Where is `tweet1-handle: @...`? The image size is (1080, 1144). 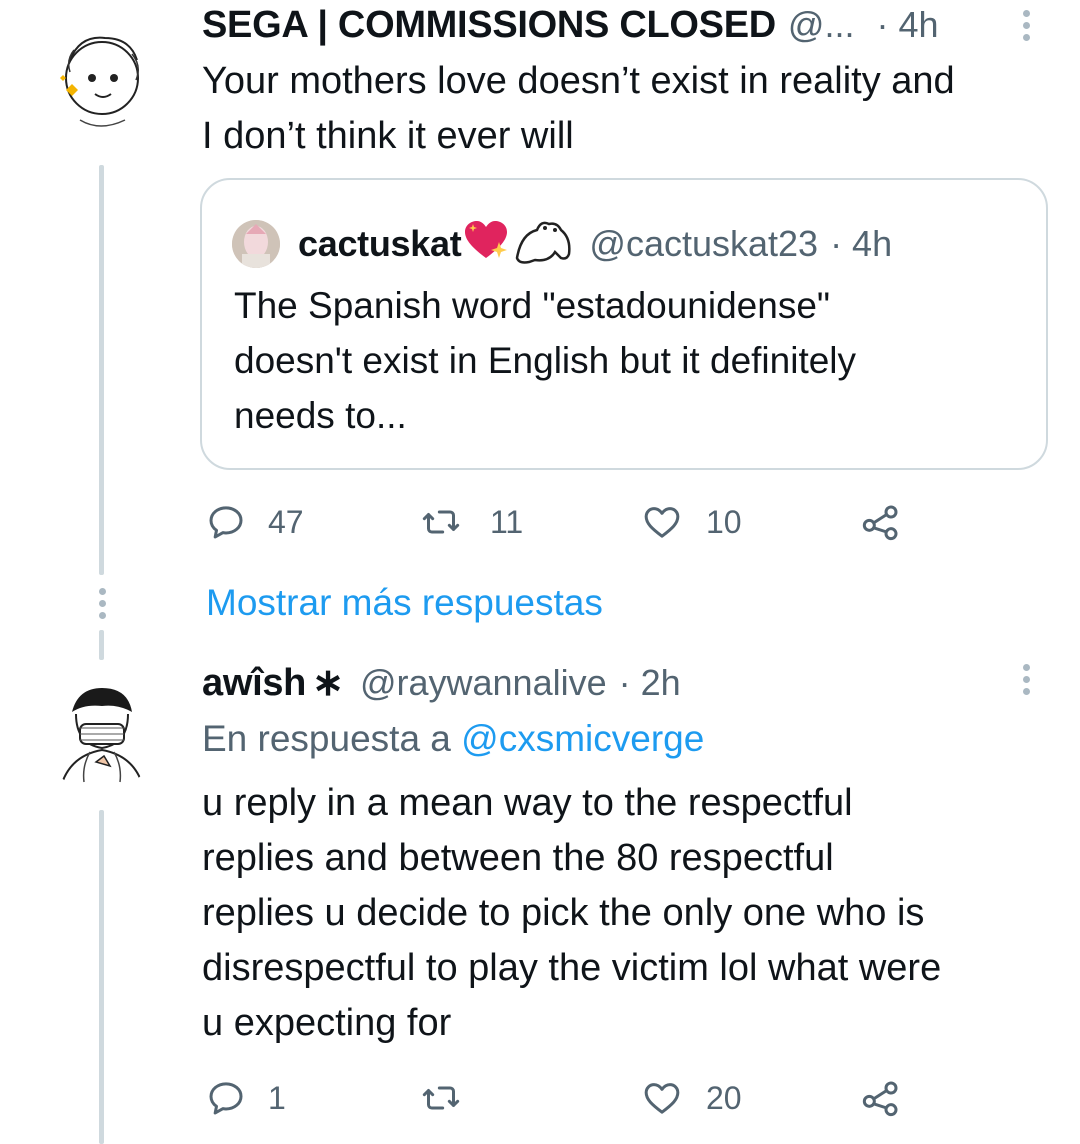
tweet1-handle: @... is located at coordinates (821, 25).